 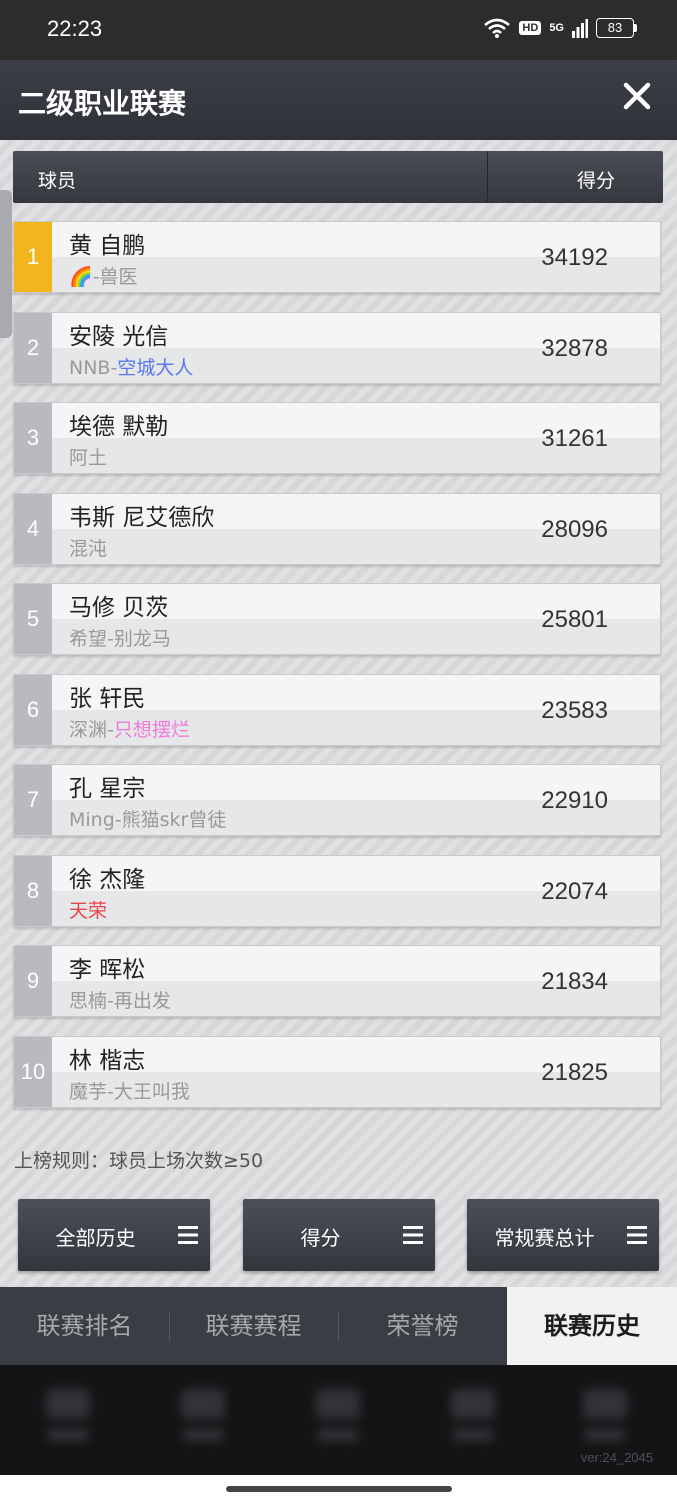 I want to click on player-name: 林 楷志, so click(x=107, y=1061).